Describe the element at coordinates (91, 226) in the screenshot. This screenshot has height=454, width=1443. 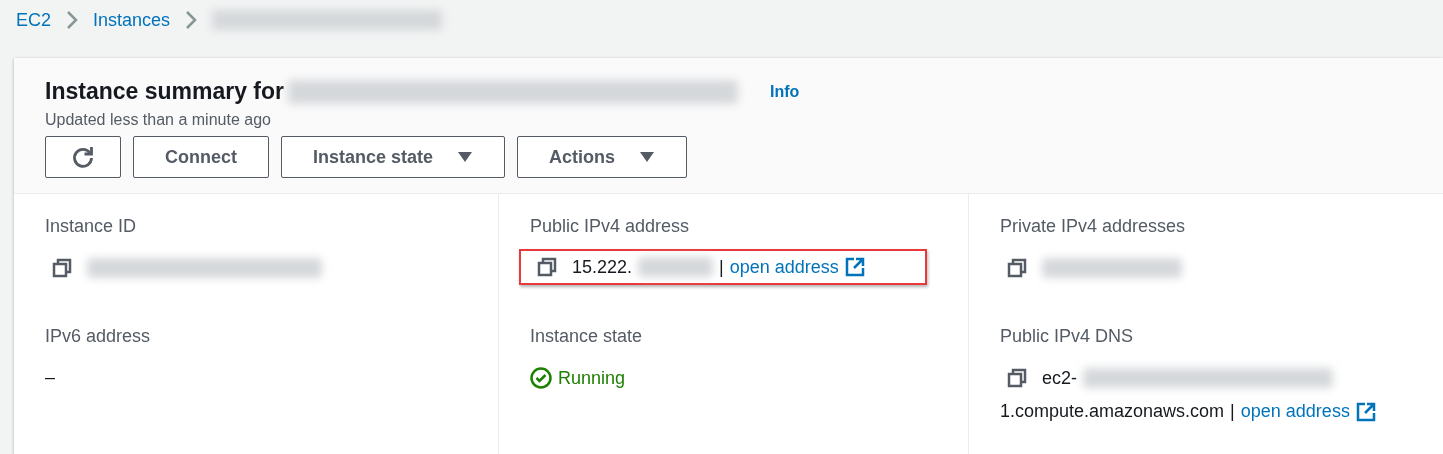
I see `field-label: Instance ID` at that location.